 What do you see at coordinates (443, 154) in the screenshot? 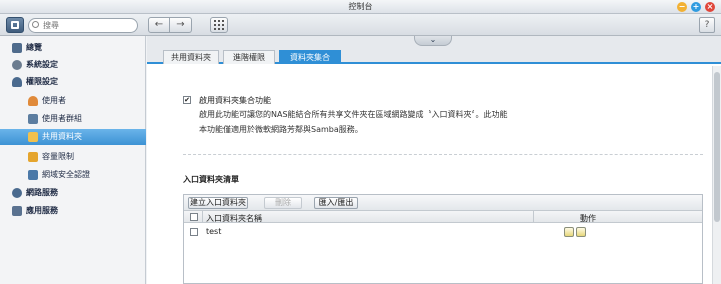
I see `section-divider` at bounding box center [443, 154].